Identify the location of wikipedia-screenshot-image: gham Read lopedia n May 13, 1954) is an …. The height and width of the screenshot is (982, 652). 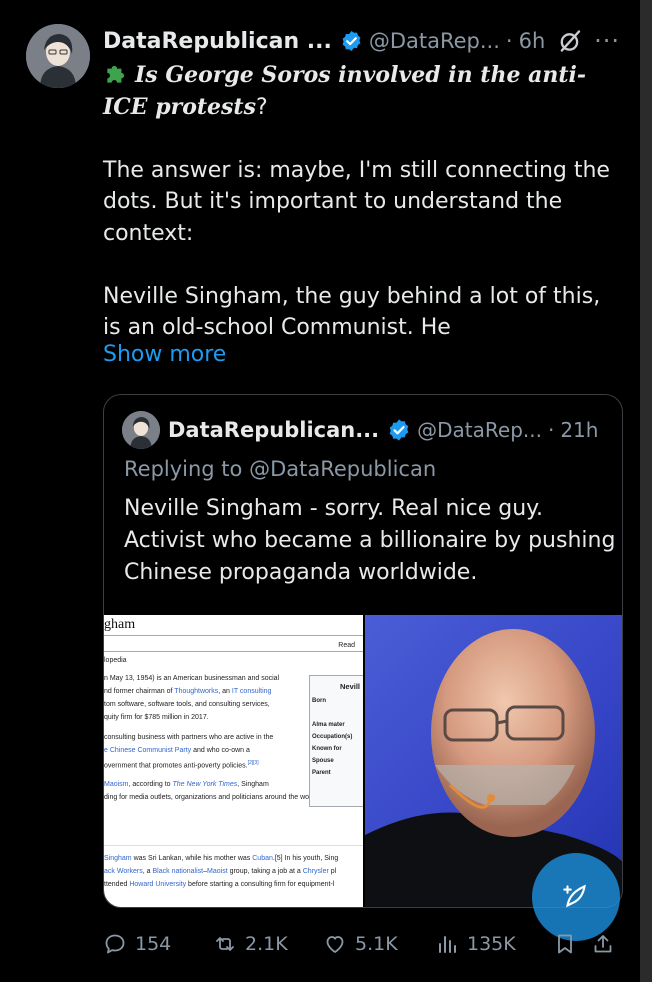
(233, 761).